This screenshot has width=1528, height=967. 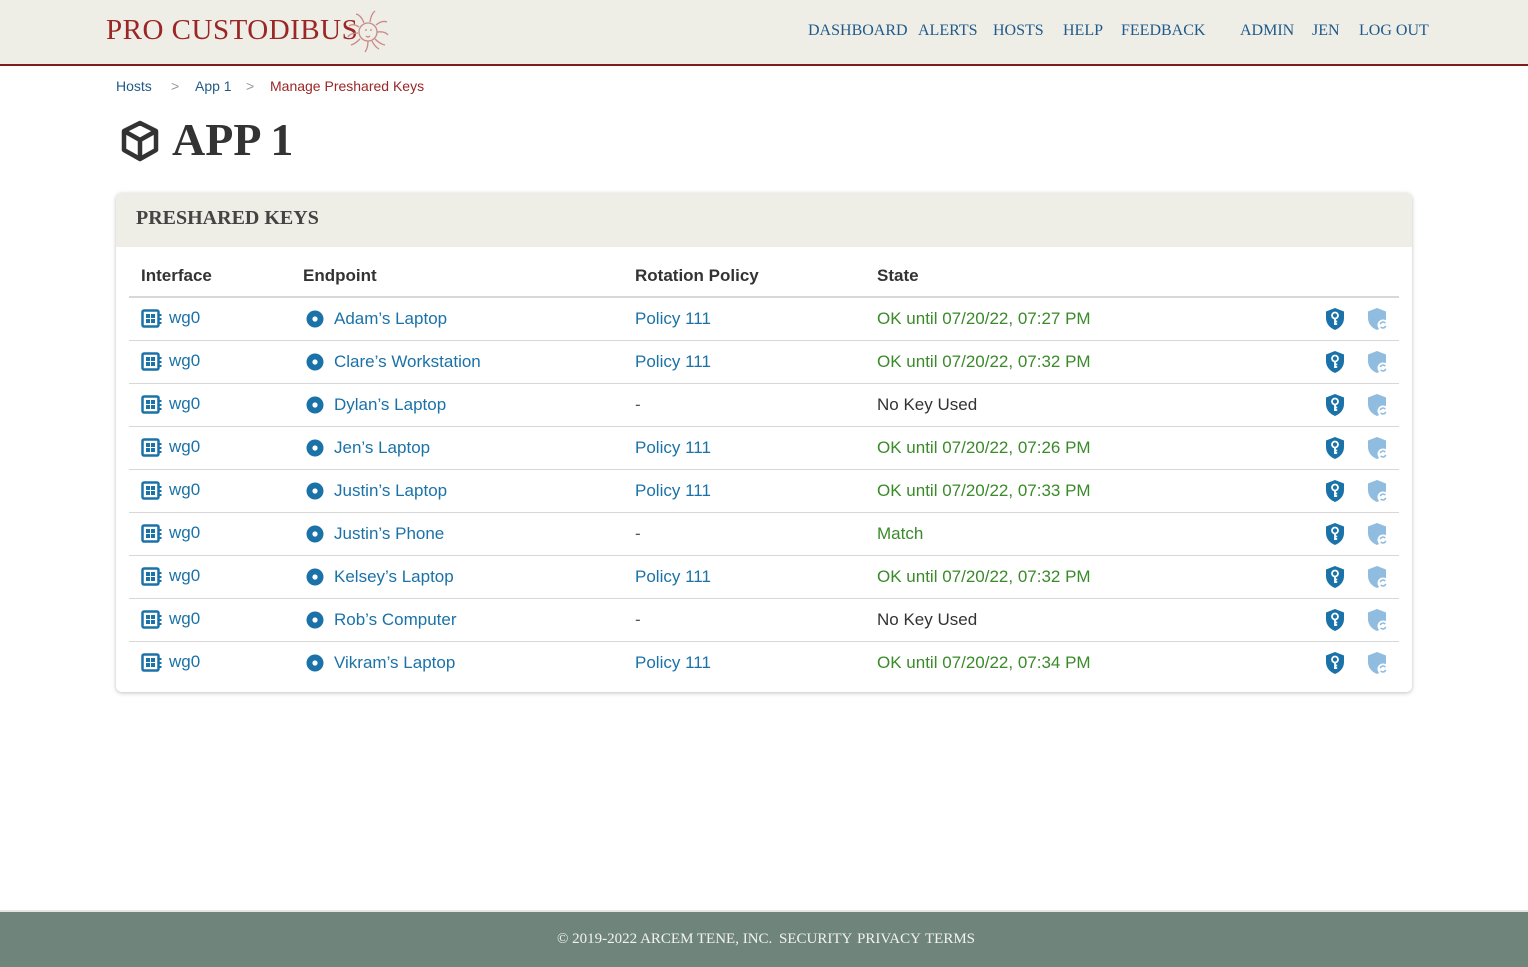 What do you see at coordinates (134, 86) in the screenshot?
I see `breadcrumb-hosts: Hosts` at bounding box center [134, 86].